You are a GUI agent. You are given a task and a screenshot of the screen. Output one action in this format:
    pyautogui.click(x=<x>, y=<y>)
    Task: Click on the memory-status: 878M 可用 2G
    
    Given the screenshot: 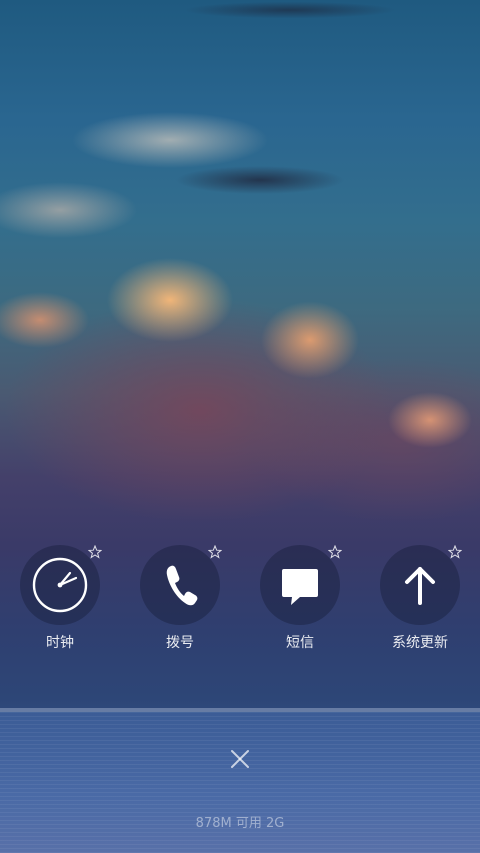 What is the action you would take?
    pyautogui.click(x=240, y=823)
    